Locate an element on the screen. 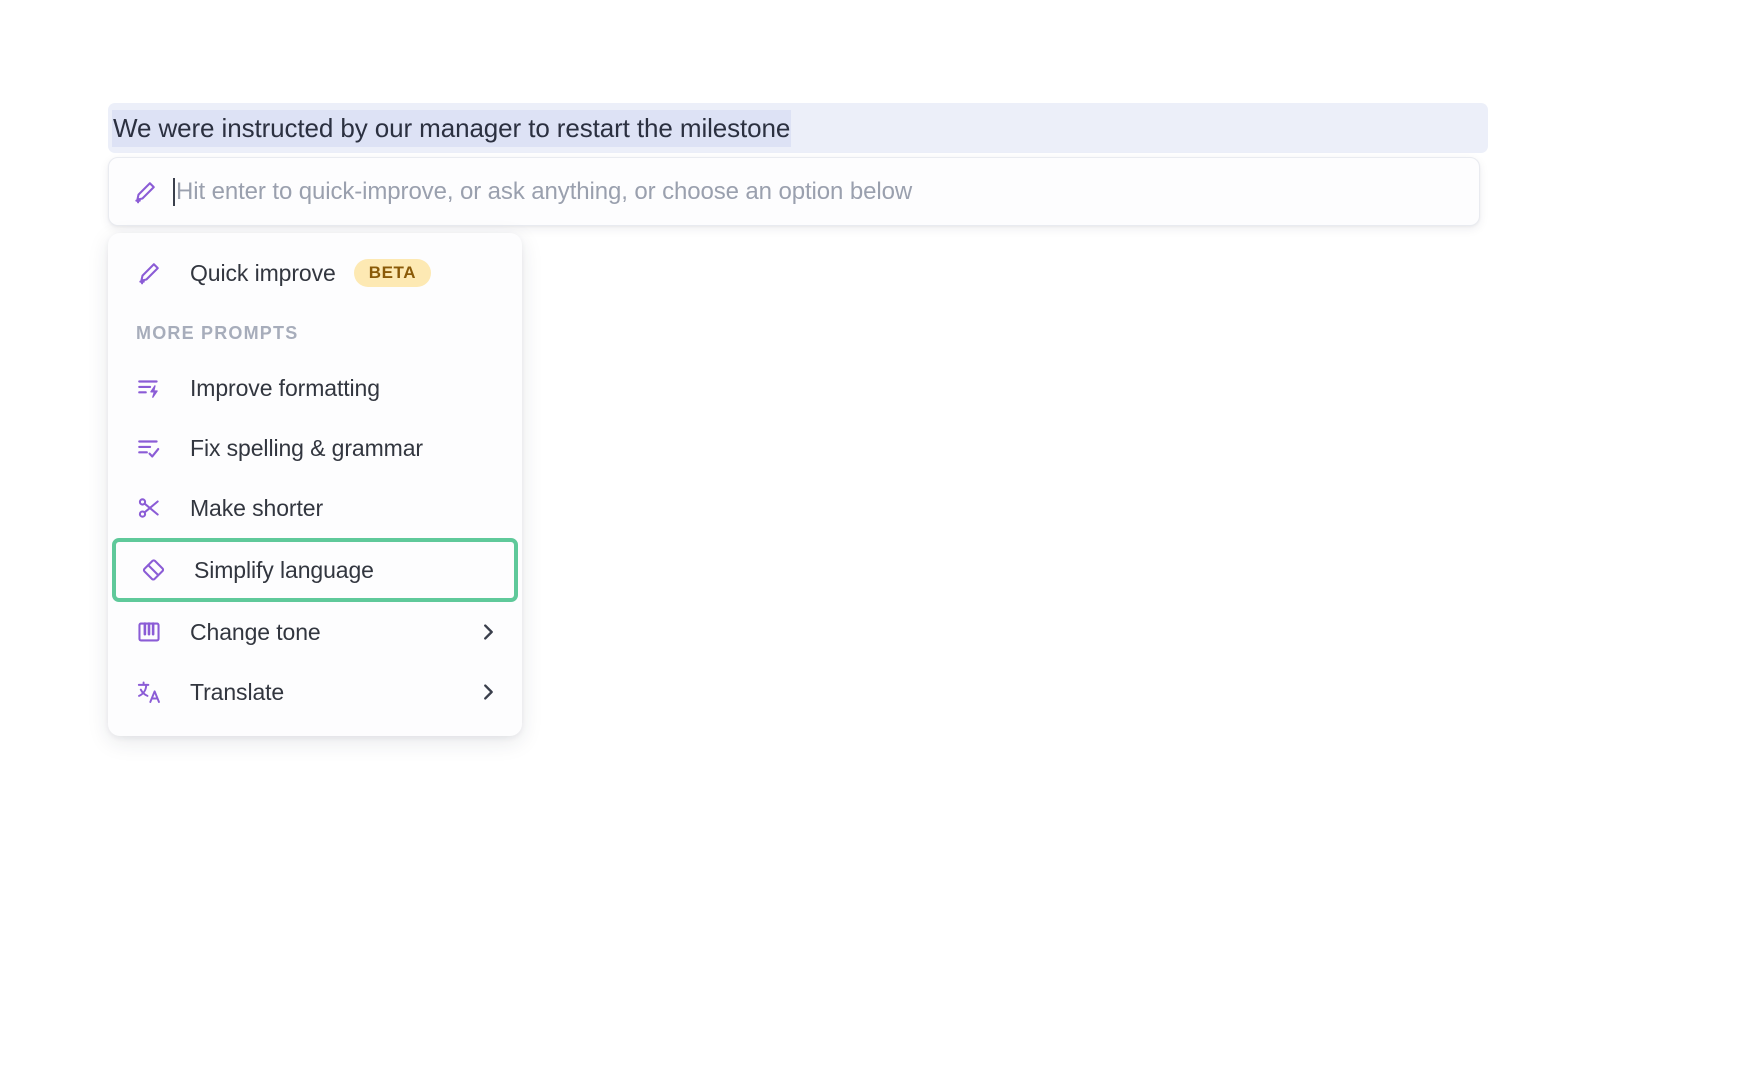 This screenshot has width=1742, height=1084. menu-item-make-shorter: Make shorter is located at coordinates (315, 508).